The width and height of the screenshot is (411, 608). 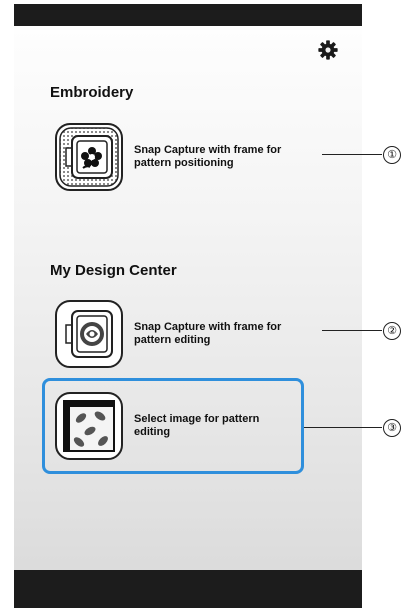 I want to click on section-title-embroidery: Embroidery, so click(x=92, y=92).